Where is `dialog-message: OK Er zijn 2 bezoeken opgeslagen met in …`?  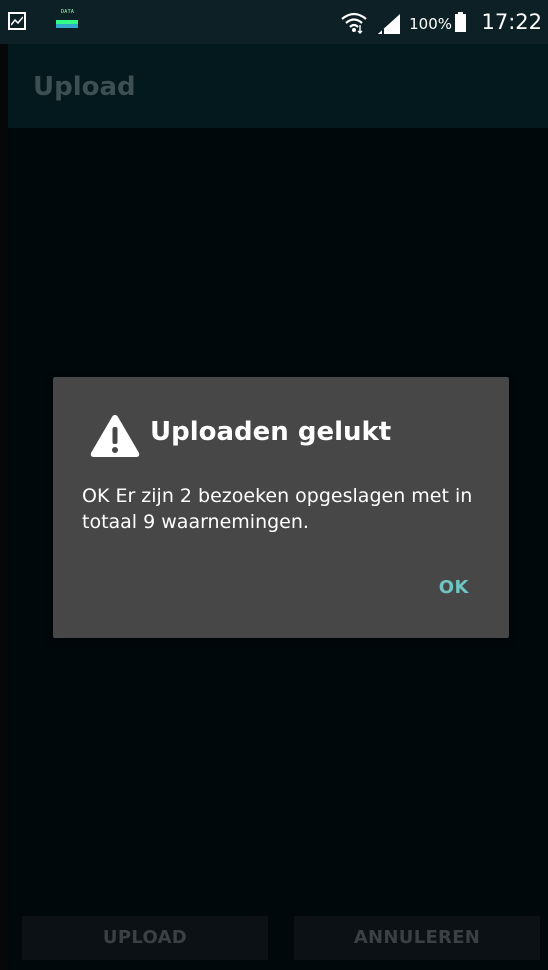
dialog-message: OK Er zijn 2 bezoeken opgeslagen met in … is located at coordinates (277, 509).